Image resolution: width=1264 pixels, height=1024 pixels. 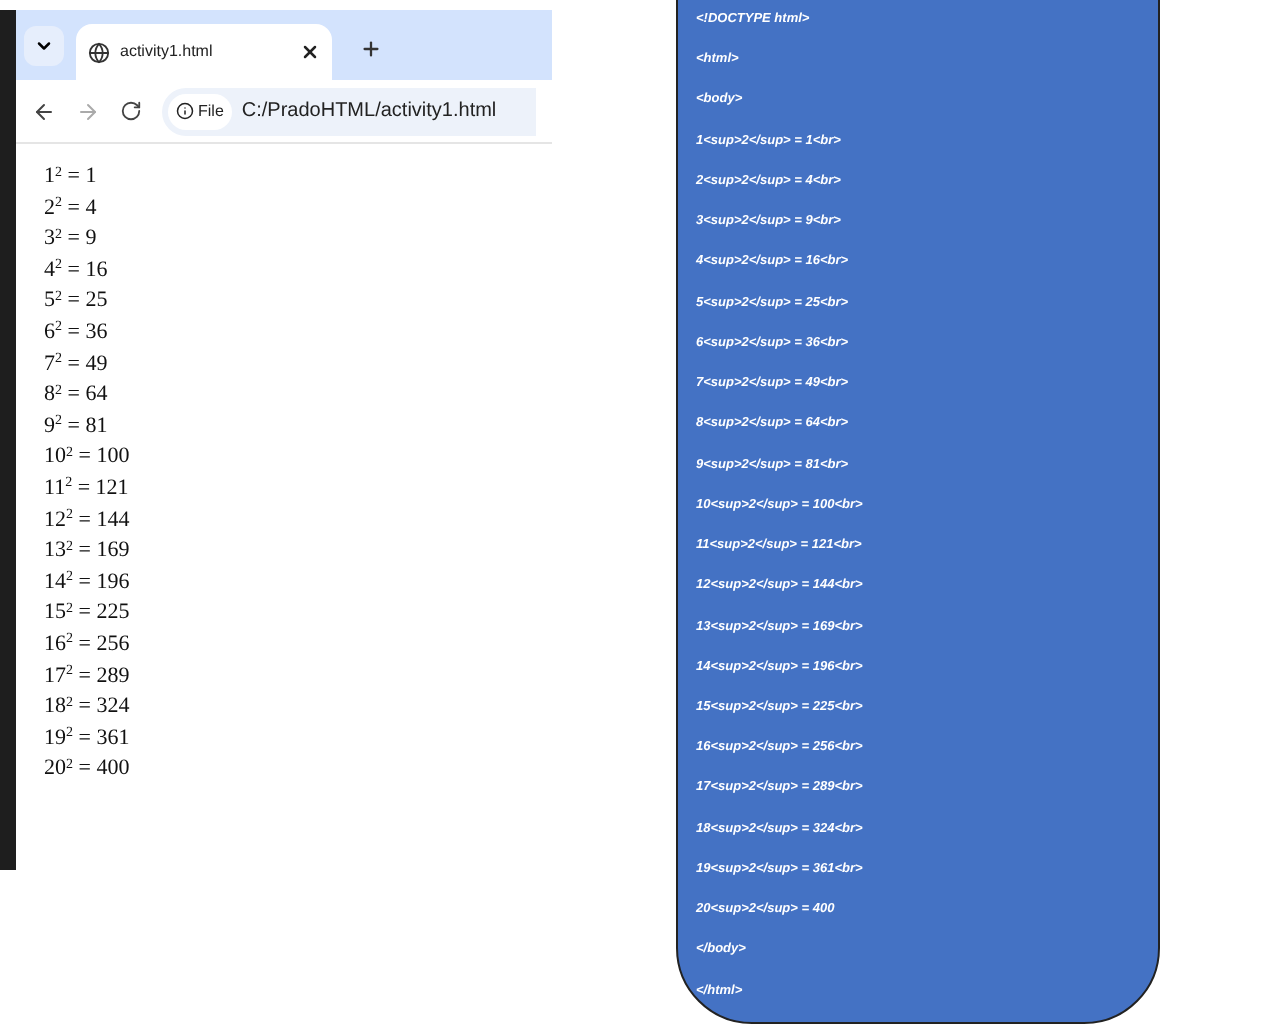 What do you see at coordinates (77, 364) in the screenshot?
I see `output-line: 7$^{2}$ = 49` at bounding box center [77, 364].